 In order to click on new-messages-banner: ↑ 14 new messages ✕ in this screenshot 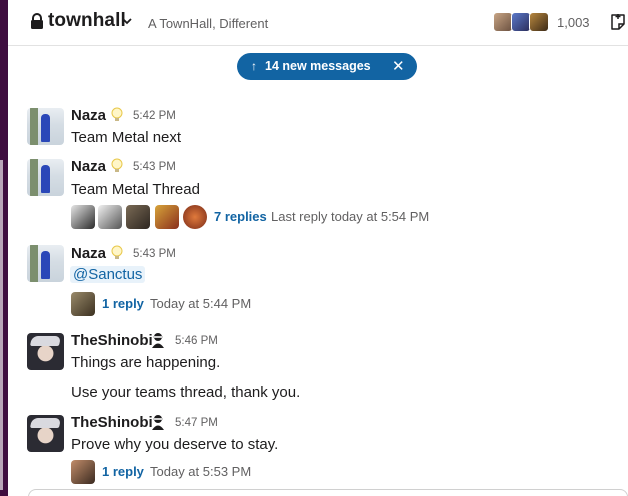, I will do `click(327, 66)`.